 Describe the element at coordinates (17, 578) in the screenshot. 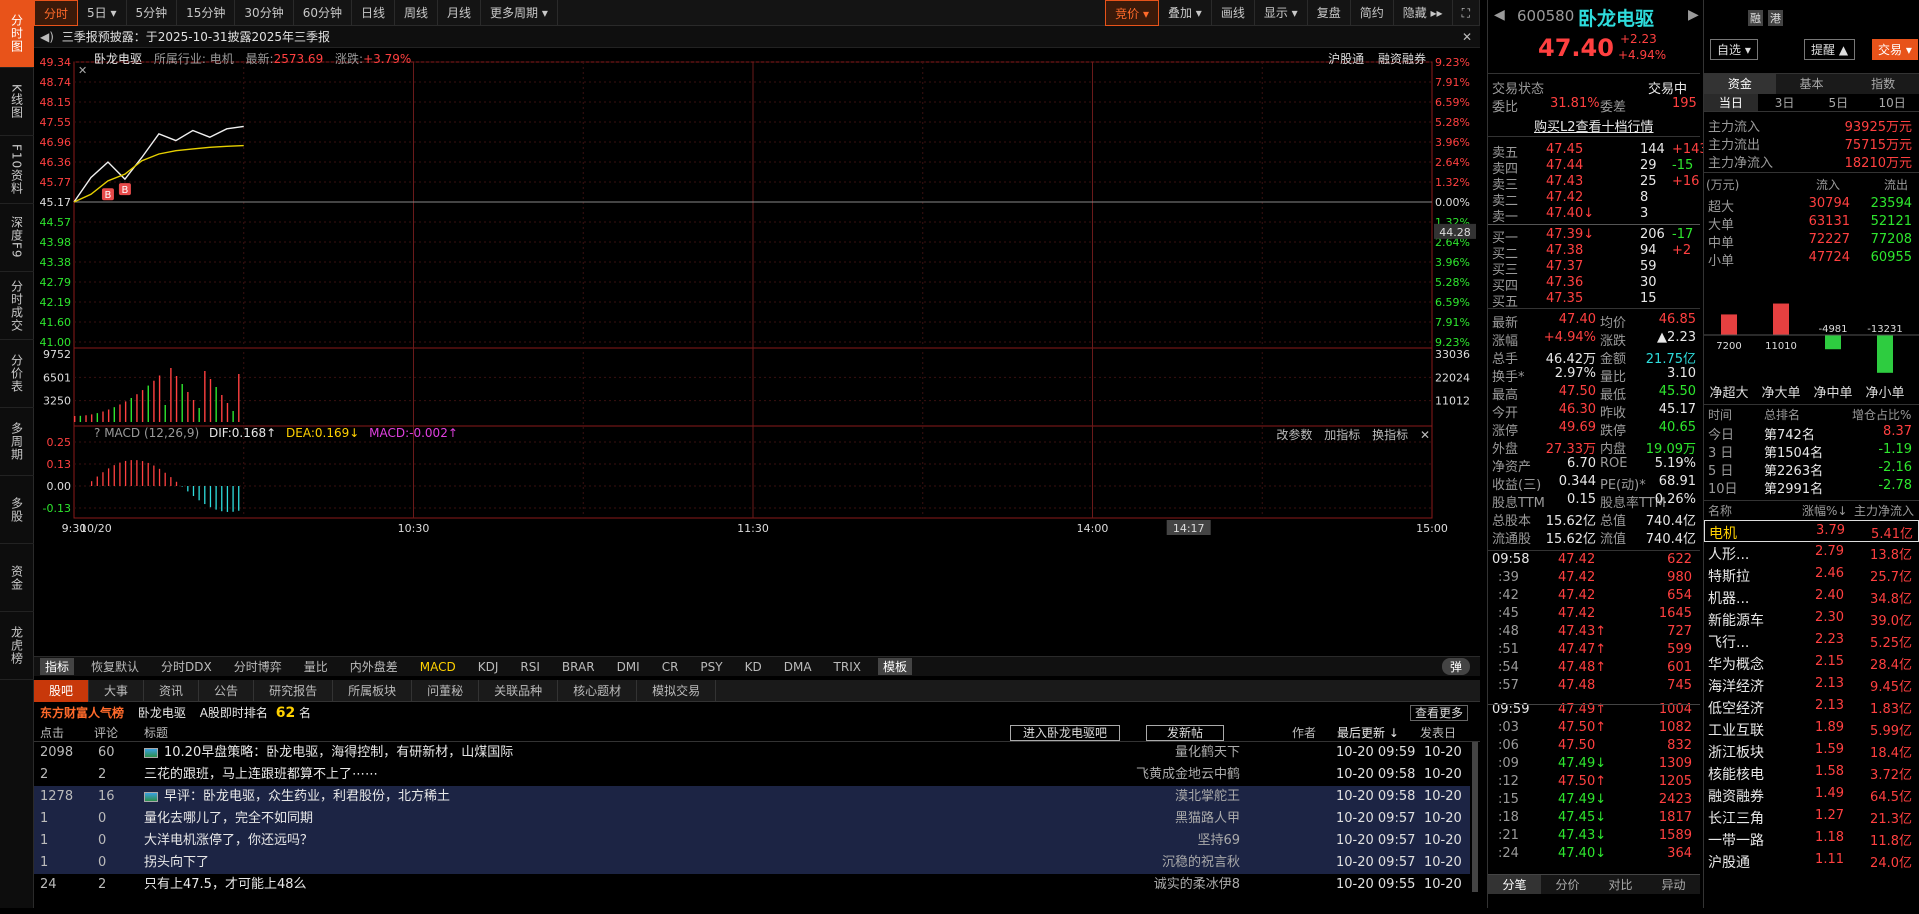

I see `sidebar-tab-fund: 资金` at that location.